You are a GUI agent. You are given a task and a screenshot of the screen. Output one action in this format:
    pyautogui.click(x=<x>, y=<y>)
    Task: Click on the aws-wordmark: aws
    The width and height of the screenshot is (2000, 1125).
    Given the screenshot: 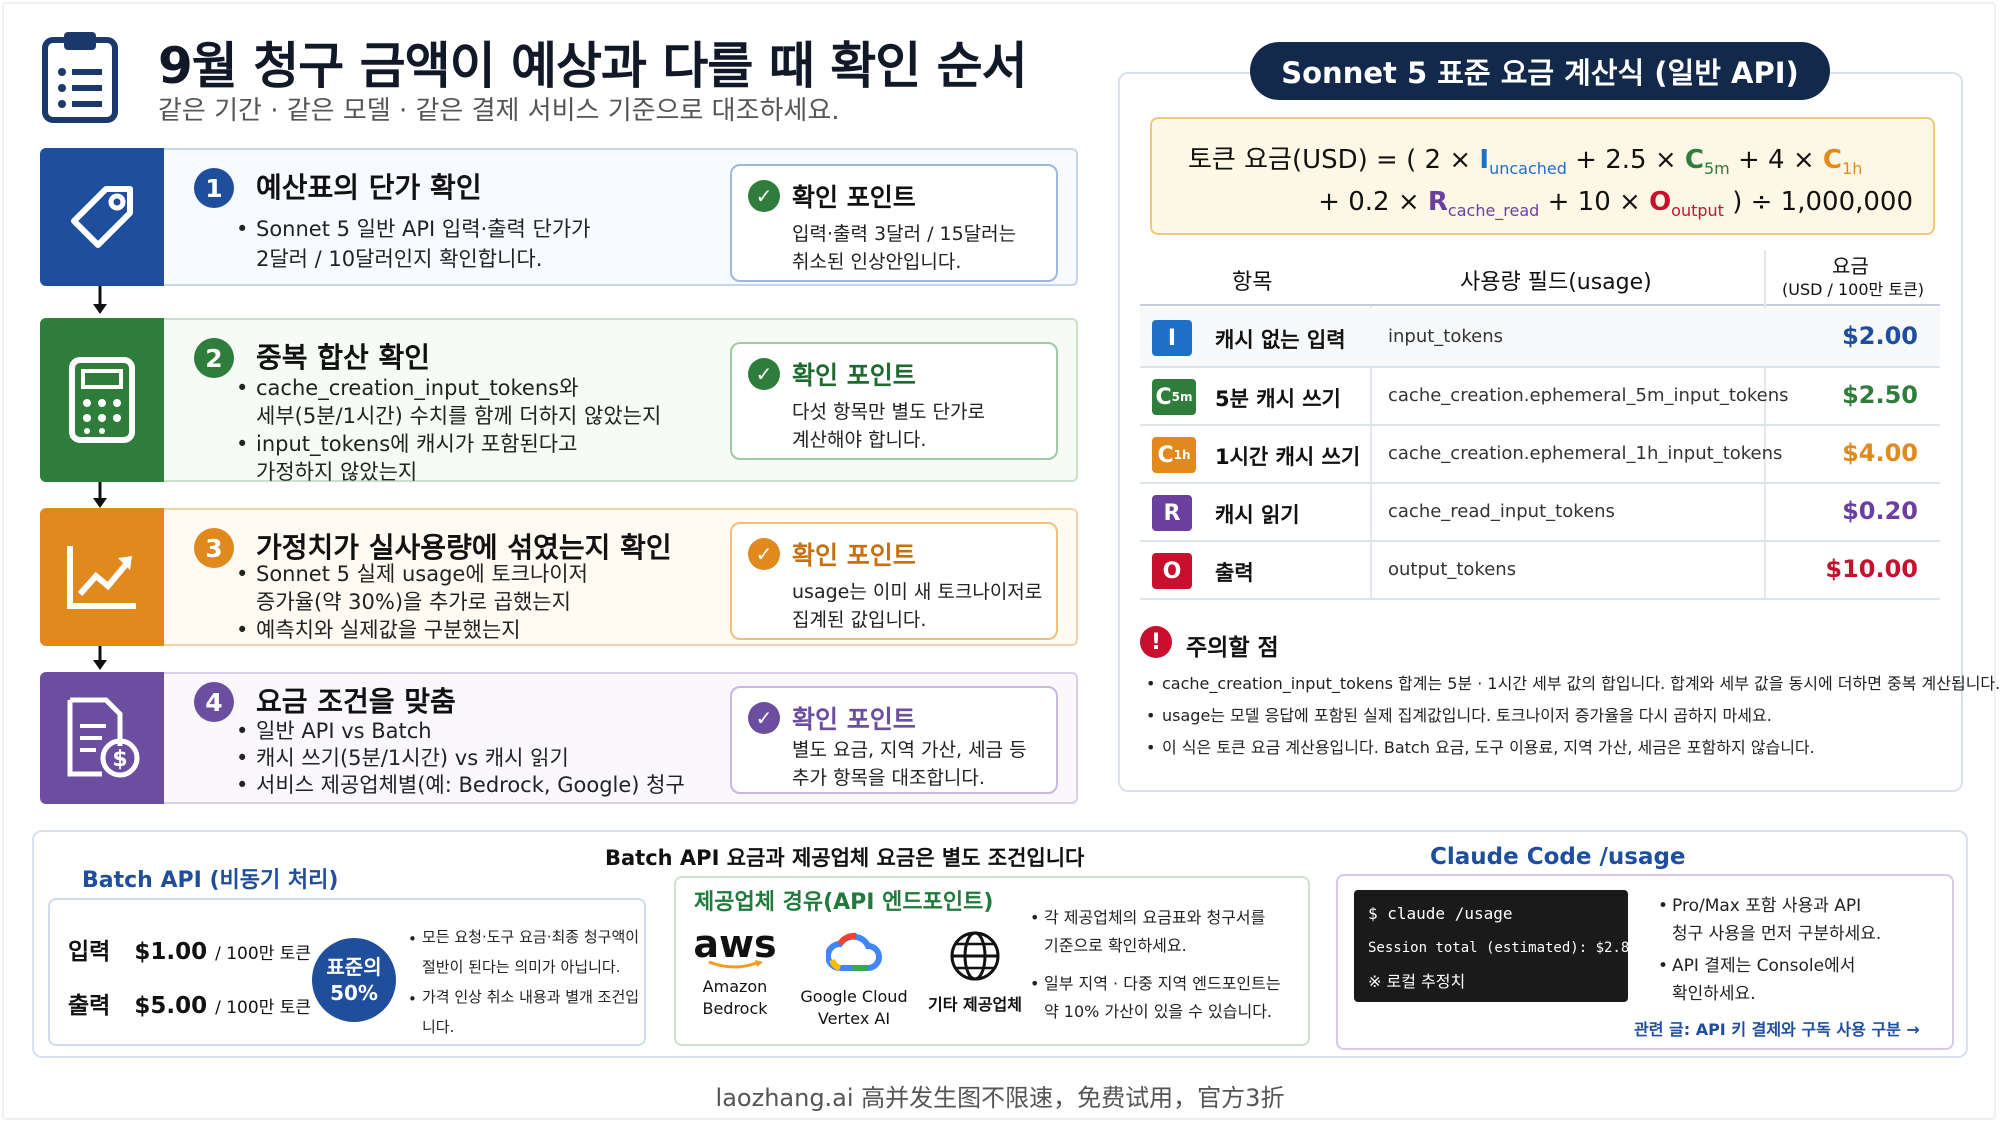 What is the action you would take?
    pyautogui.click(x=735, y=944)
    